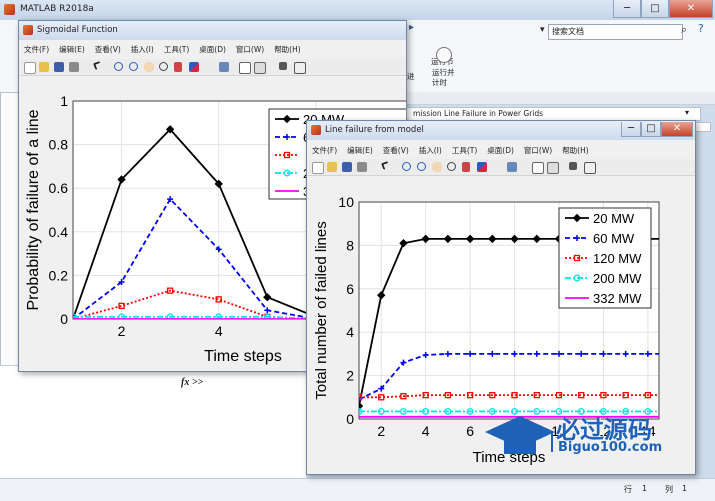 This screenshot has width=715, height=501. Describe the element at coordinates (520, 435) in the screenshot. I see `graduation-cap-logo-icon` at that location.